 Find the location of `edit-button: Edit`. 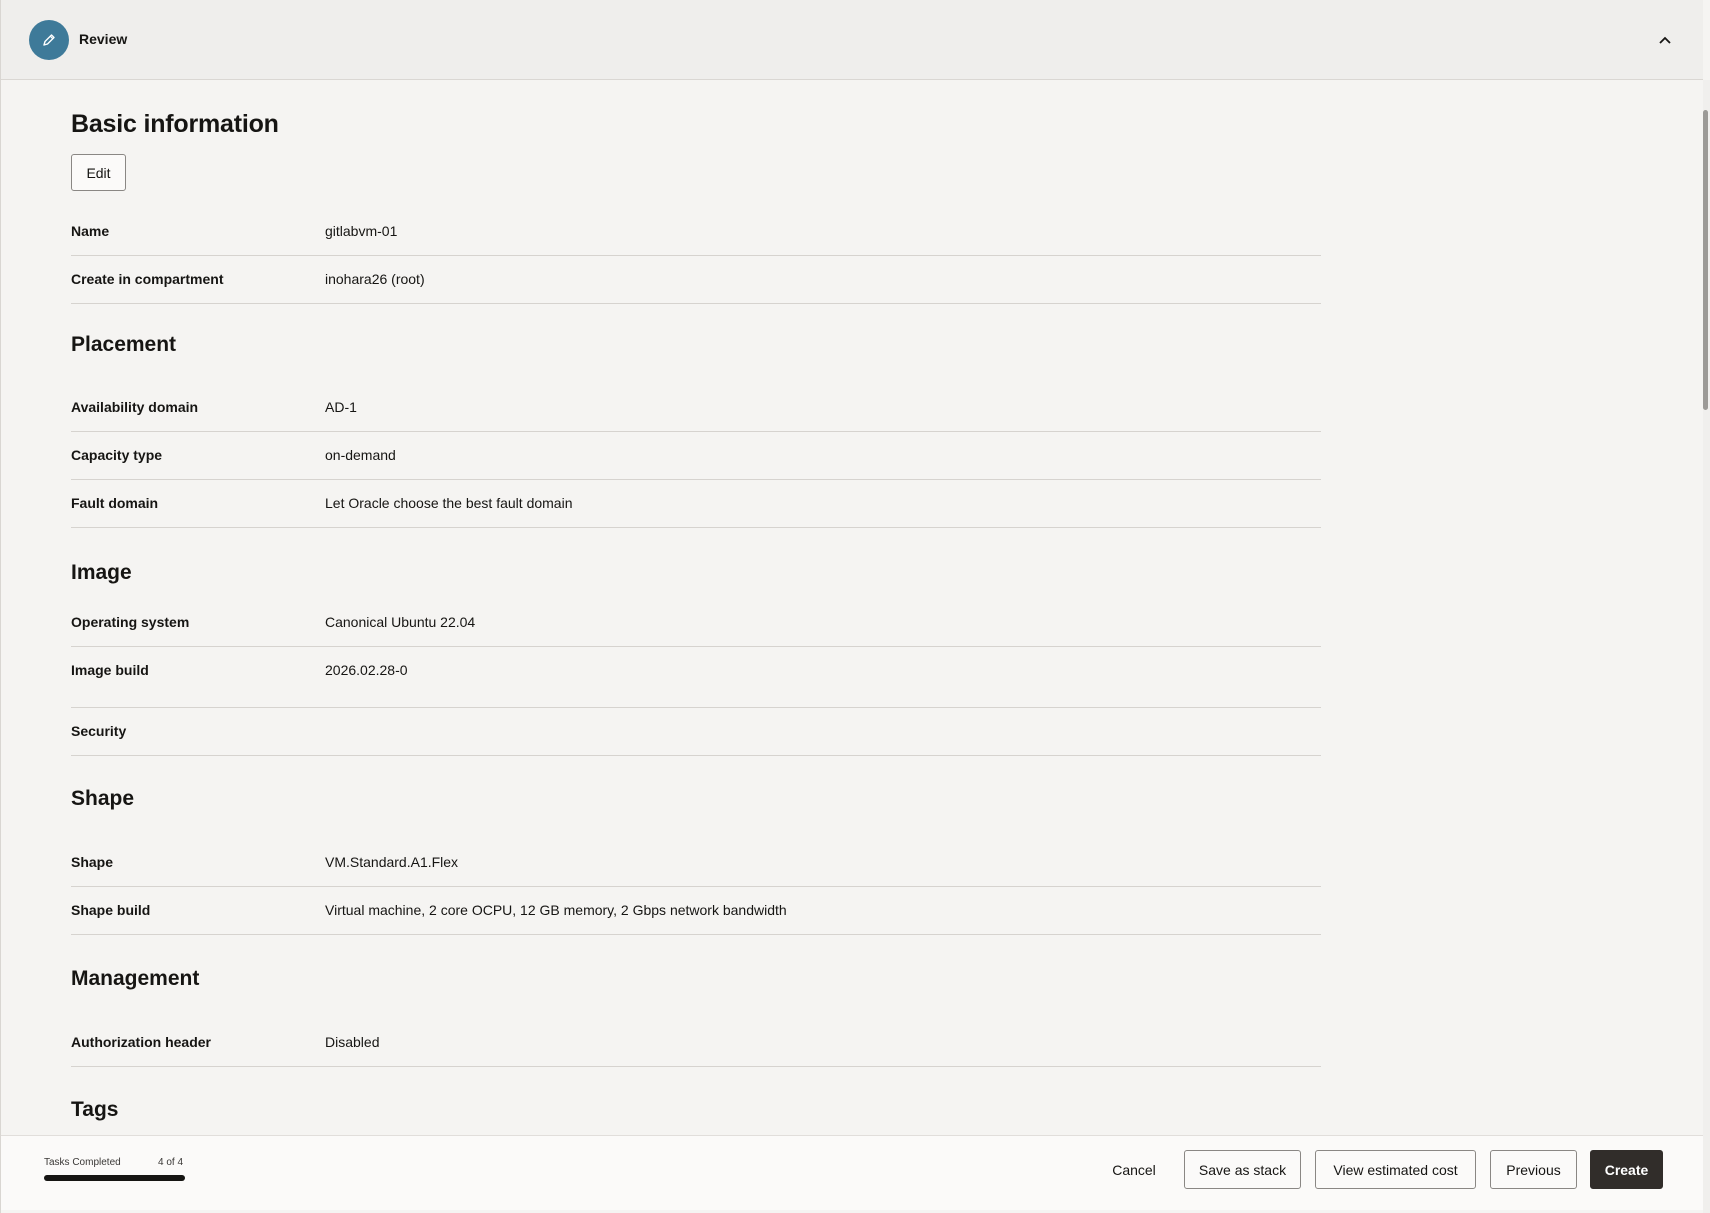

edit-button: Edit is located at coordinates (98, 172).